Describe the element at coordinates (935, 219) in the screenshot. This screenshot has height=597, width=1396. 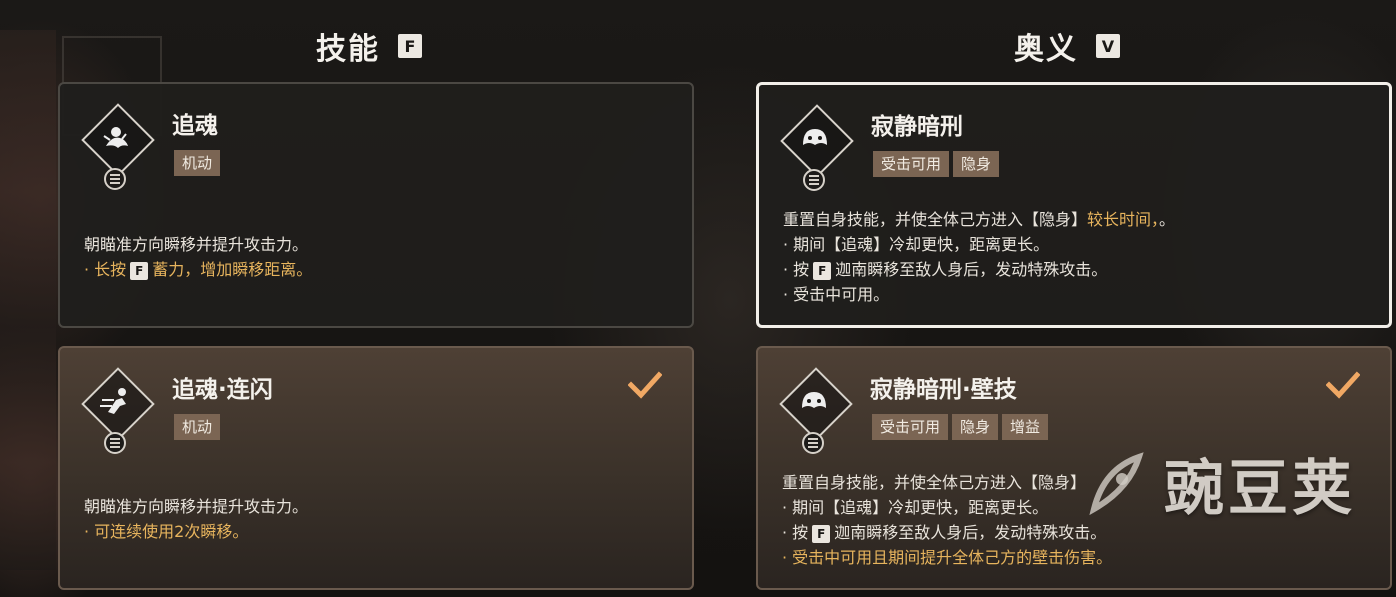
I see `desc-main: 重置自身技能，并使全体己方进入【隐身】` at that location.